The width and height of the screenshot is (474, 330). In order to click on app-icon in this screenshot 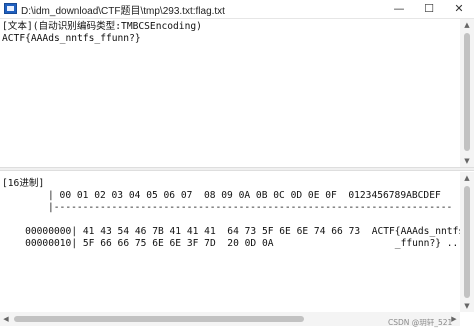, I will do `click(10, 8)`.